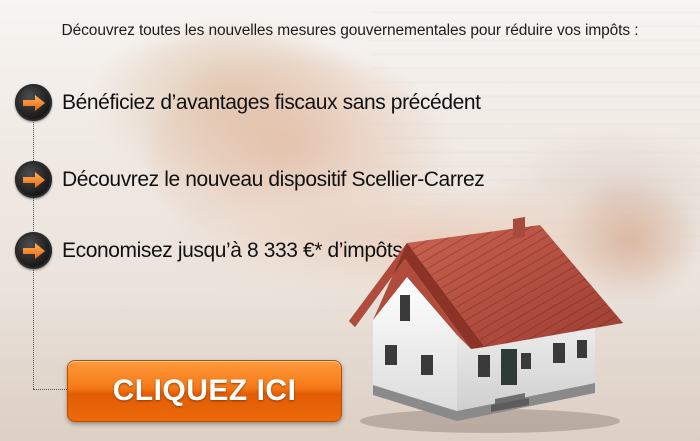 The height and width of the screenshot is (441, 700). I want to click on cta-button: CLIQUEZ ICI, so click(204, 391).